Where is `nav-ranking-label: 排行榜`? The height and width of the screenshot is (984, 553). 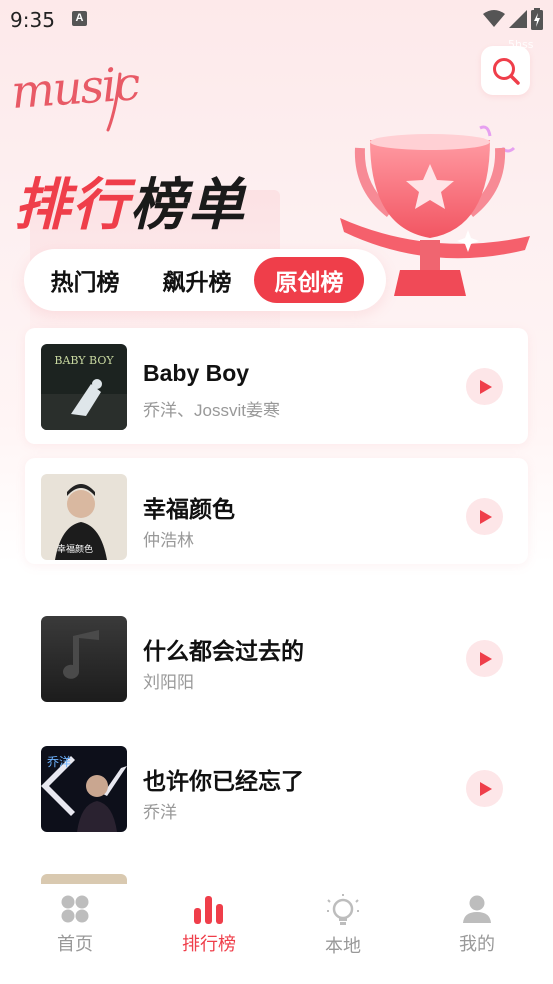
nav-ranking-label: 排行榜 is located at coordinates (209, 944).